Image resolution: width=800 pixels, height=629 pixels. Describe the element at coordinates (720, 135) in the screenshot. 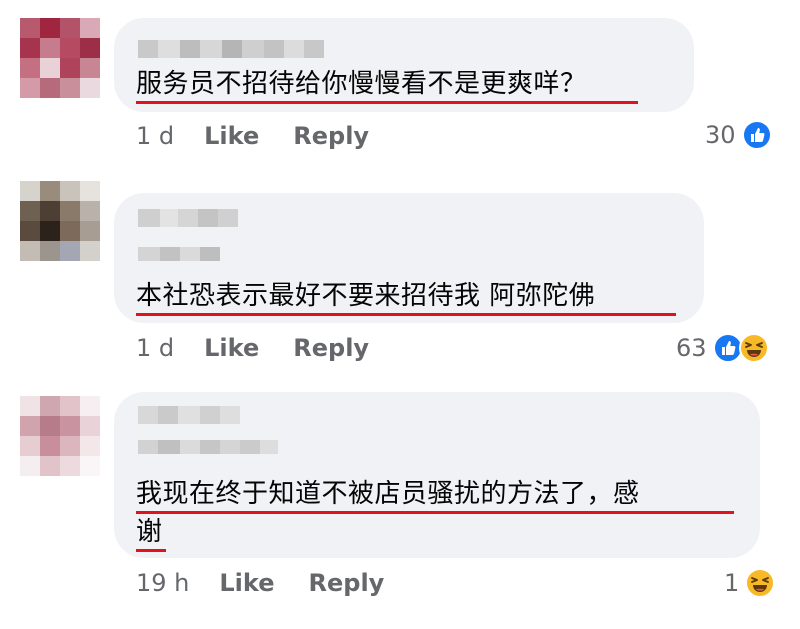

I see `reaction-count: 30` at that location.